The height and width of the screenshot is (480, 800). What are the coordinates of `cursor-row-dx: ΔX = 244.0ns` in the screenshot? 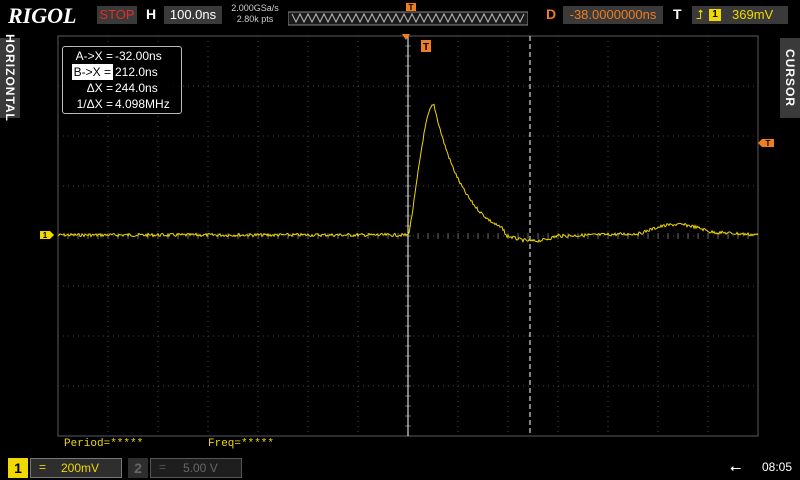 It's located at (122, 88).